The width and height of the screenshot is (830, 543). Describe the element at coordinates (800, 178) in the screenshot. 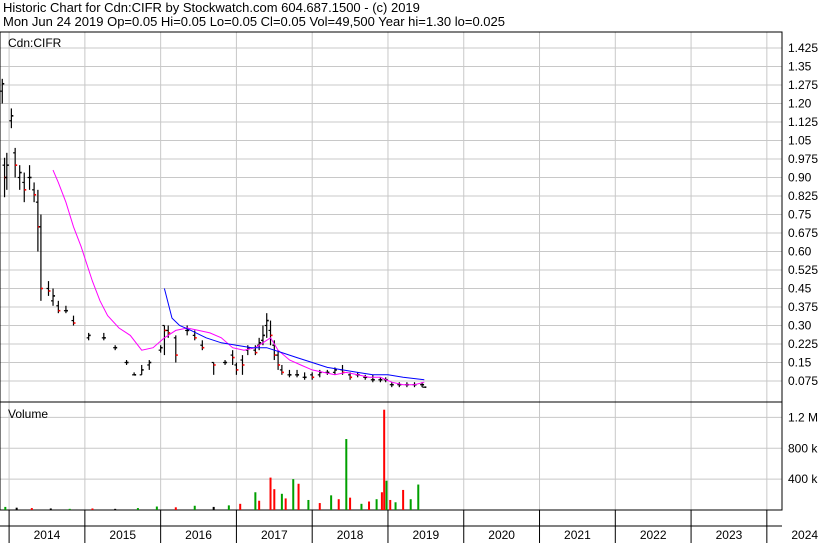

I see `price-y-tick-label: 0.90` at that location.